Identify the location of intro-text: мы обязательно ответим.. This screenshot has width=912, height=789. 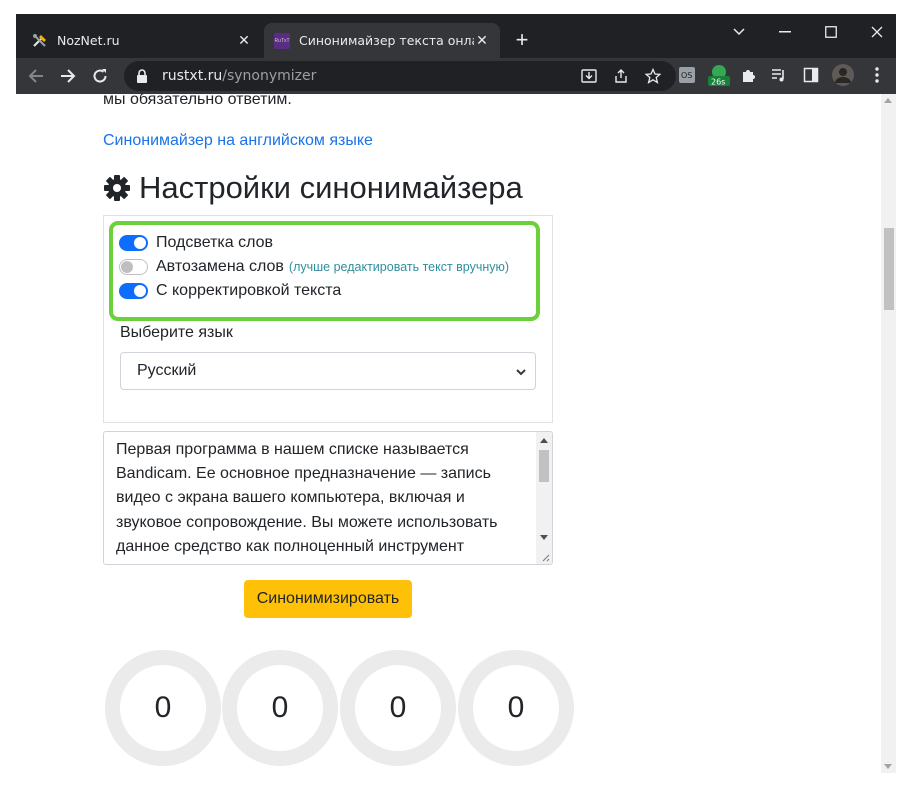
(197, 101).